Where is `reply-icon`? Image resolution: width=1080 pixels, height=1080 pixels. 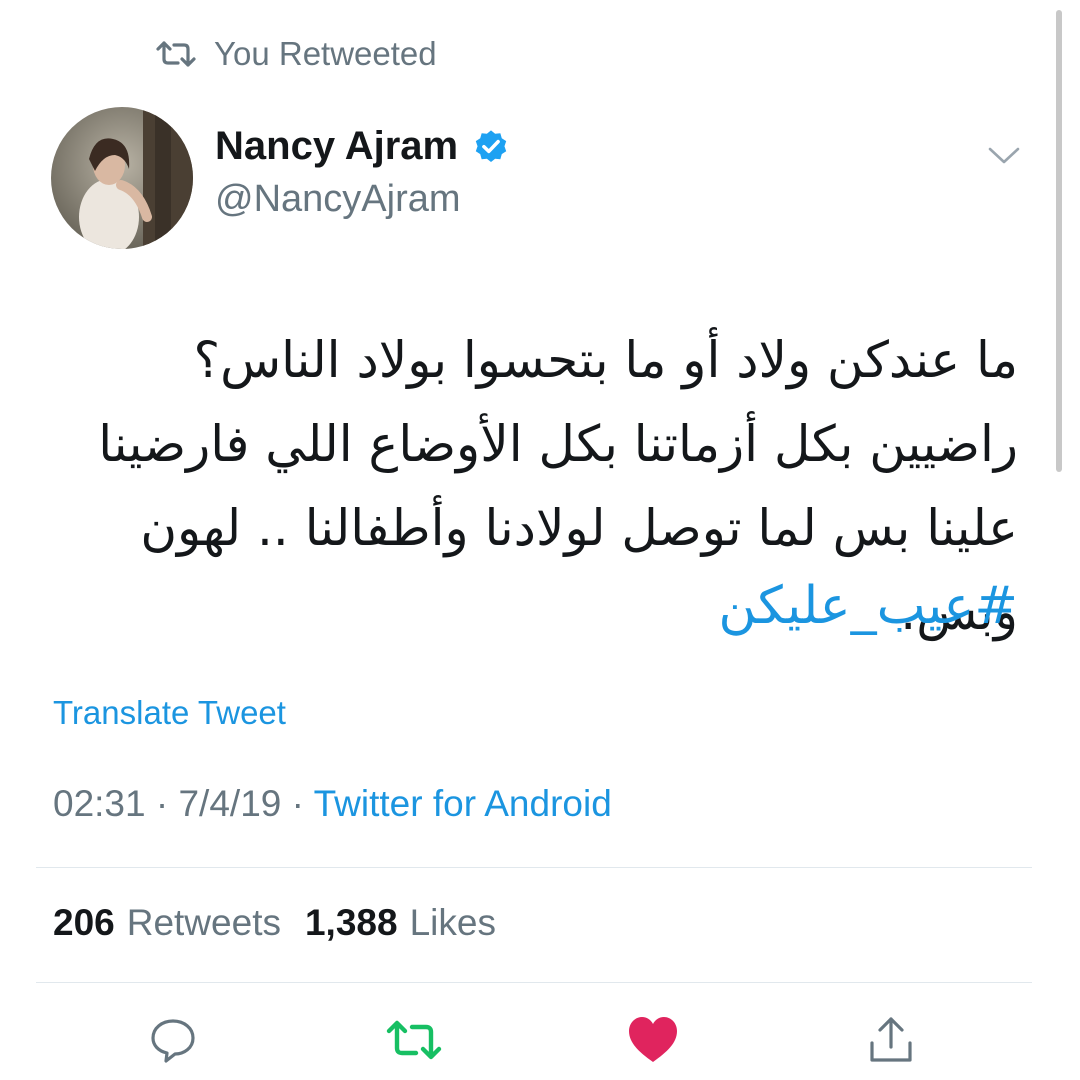 reply-icon is located at coordinates (173, 1041).